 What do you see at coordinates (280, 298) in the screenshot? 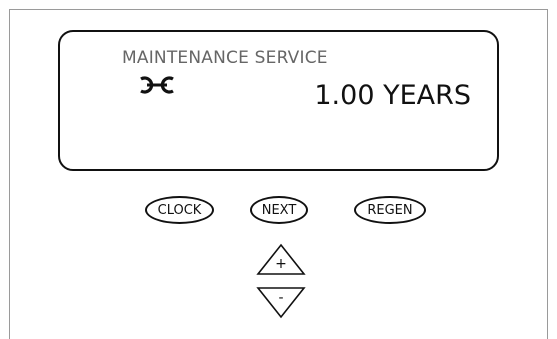
I see `down-arrow-label: -` at bounding box center [280, 298].